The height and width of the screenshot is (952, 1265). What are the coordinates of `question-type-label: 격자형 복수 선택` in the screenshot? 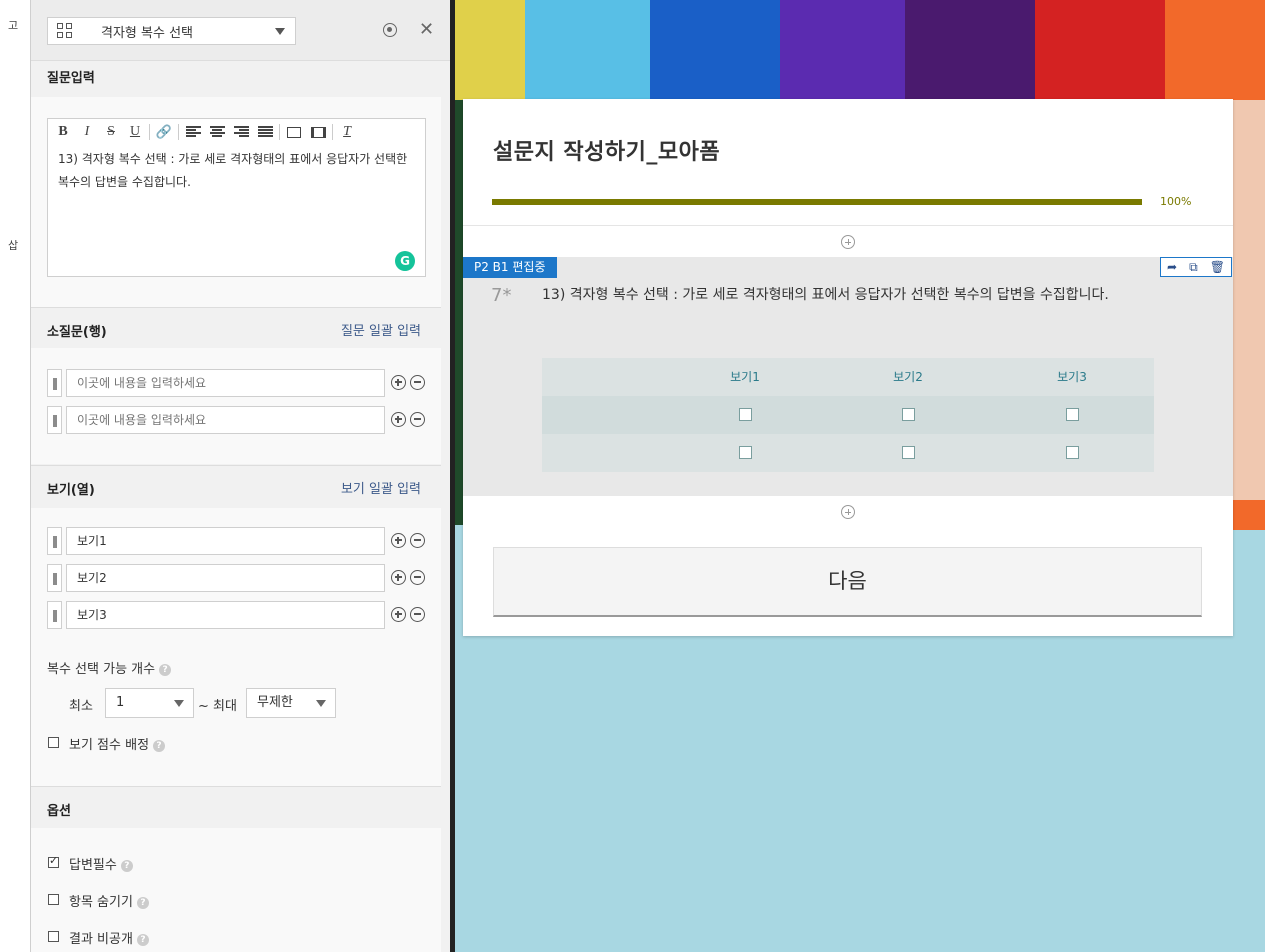 It's located at (147, 33).